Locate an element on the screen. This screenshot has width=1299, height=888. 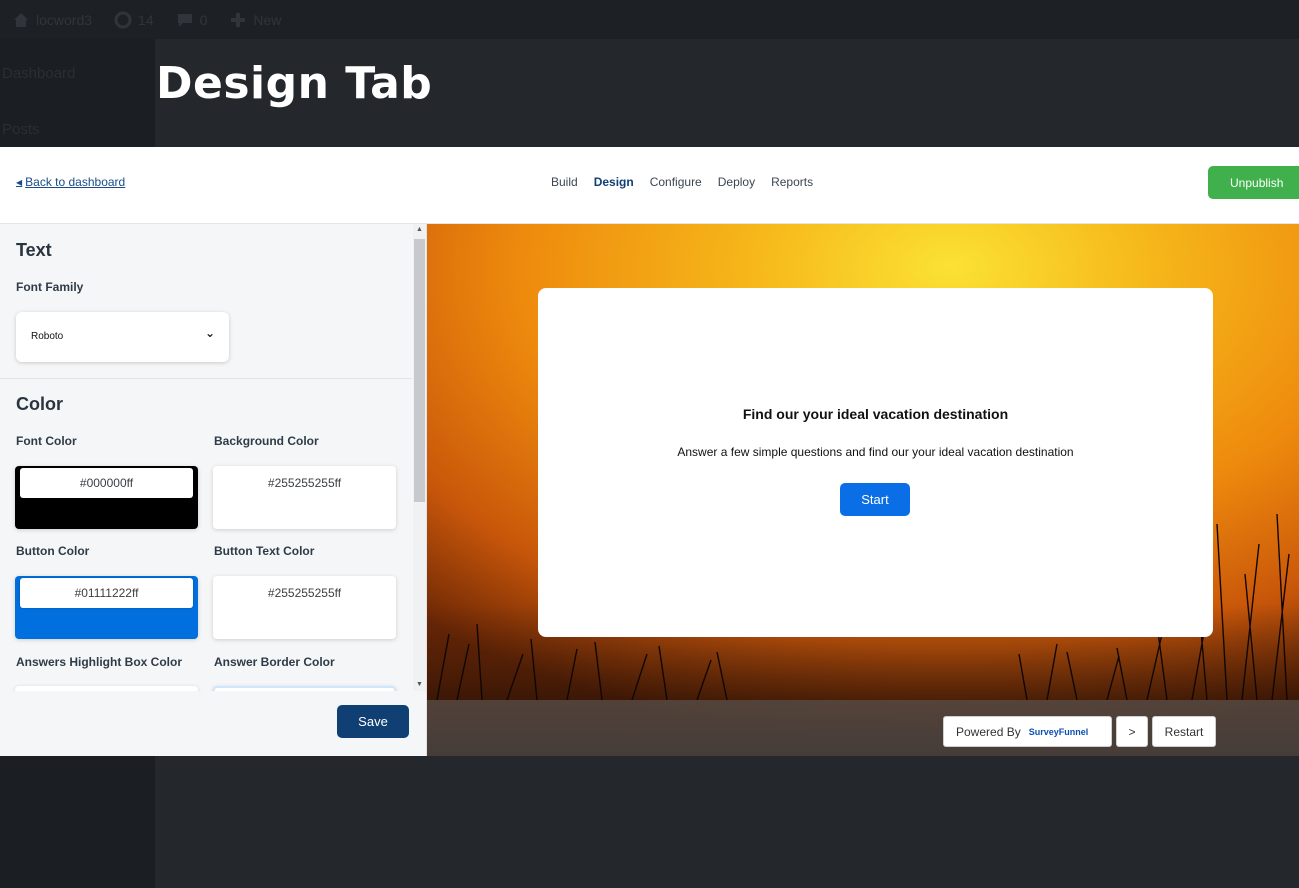
caret-left-icon: ◀ is located at coordinates (19, 182).